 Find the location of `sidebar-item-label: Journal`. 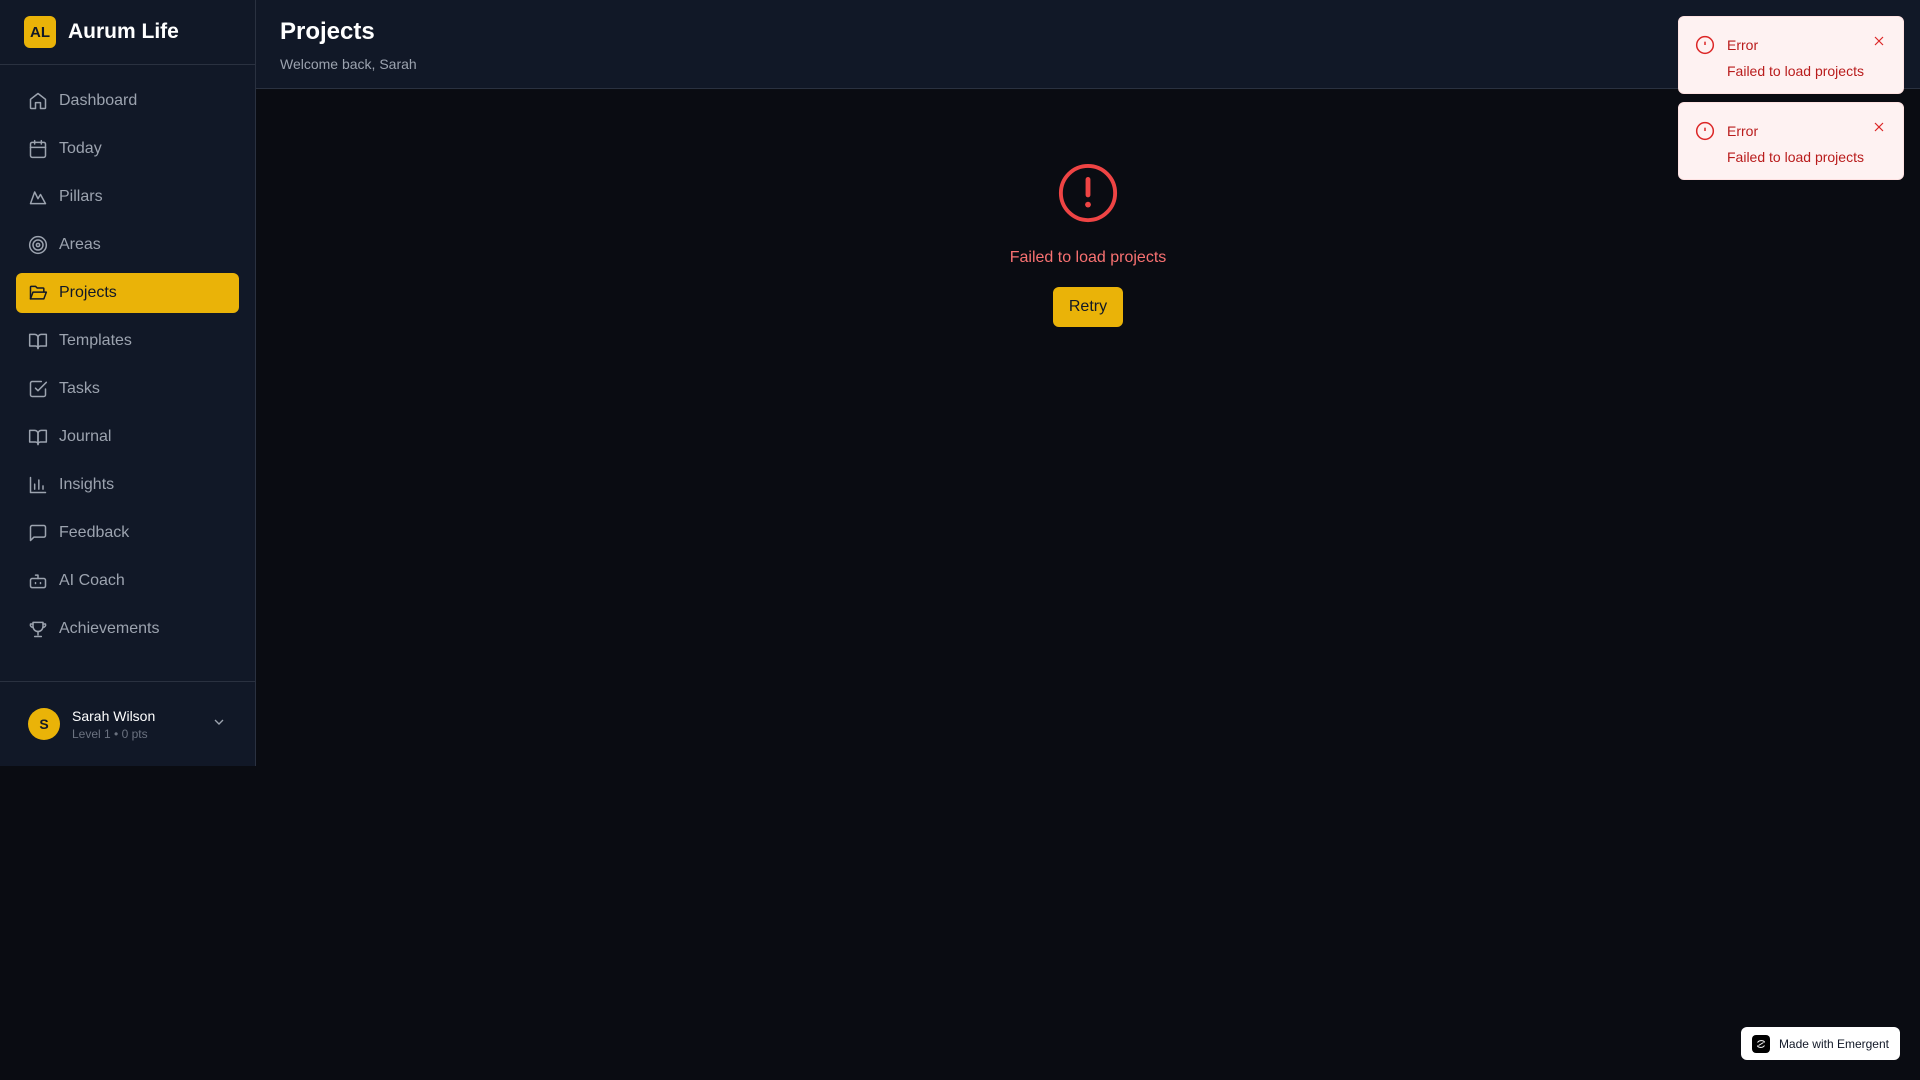

sidebar-item-label: Journal is located at coordinates (85, 436).